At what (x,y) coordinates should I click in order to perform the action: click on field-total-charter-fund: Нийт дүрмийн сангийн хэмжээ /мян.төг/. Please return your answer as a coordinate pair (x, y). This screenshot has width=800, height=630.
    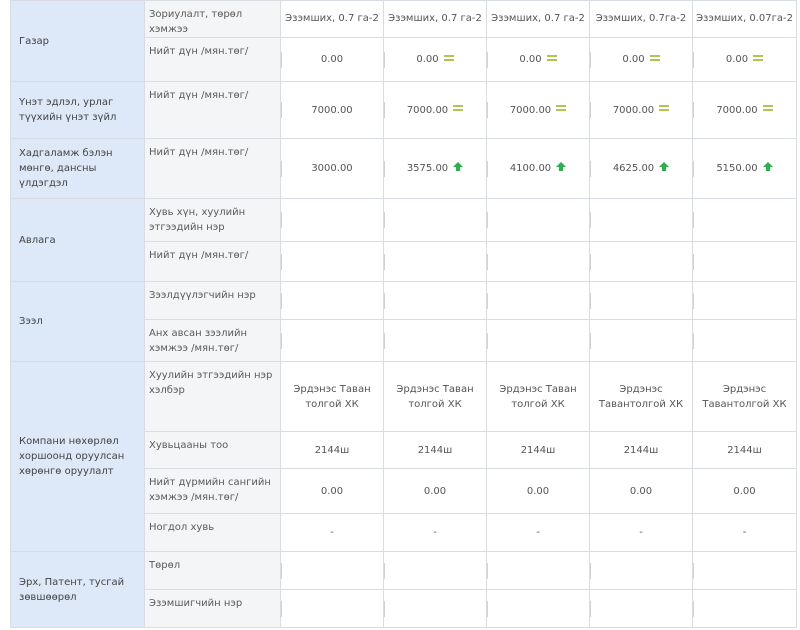
    Looking at the image, I should click on (212, 491).